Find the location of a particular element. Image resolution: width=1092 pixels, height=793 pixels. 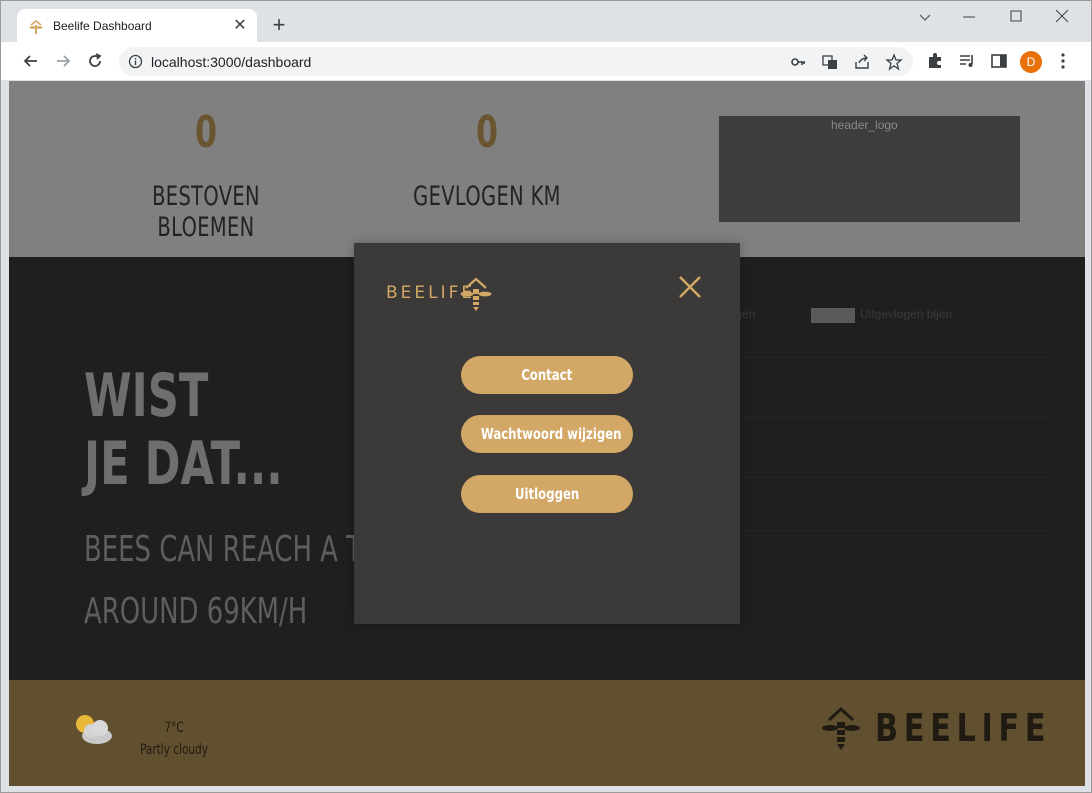

reload-icon is located at coordinates (95, 61).